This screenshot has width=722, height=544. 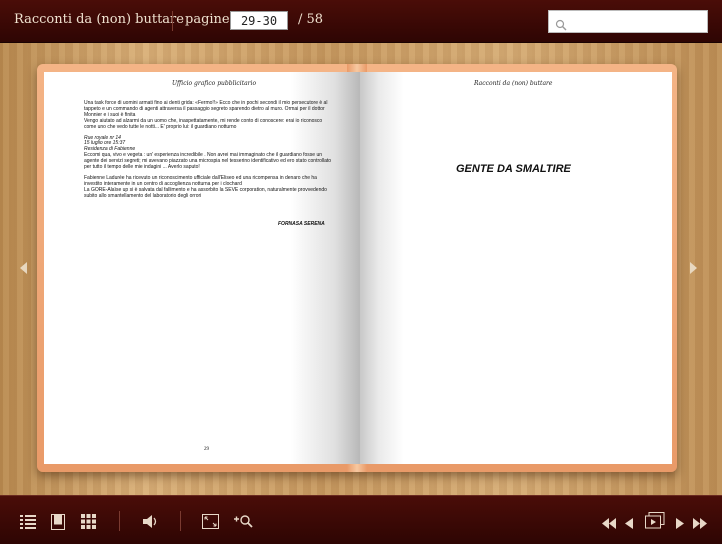 I want to click on last-page-icon, so click(x=700, y=523).